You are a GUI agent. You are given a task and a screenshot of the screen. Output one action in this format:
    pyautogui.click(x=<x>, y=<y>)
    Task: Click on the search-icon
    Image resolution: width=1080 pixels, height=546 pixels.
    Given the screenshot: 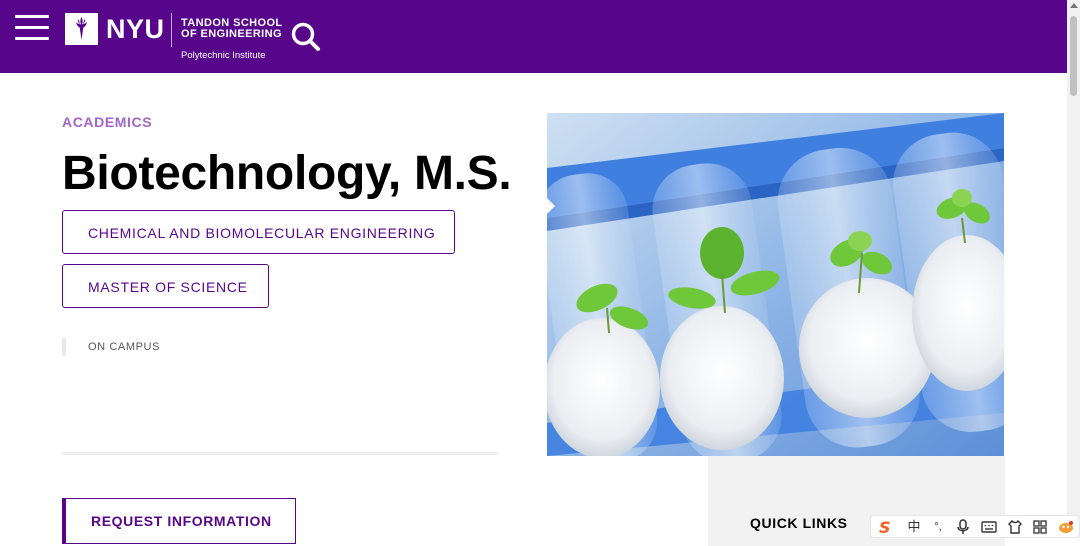 What is the action you would take?
    pyautogui.click(x=306, y=37)
    